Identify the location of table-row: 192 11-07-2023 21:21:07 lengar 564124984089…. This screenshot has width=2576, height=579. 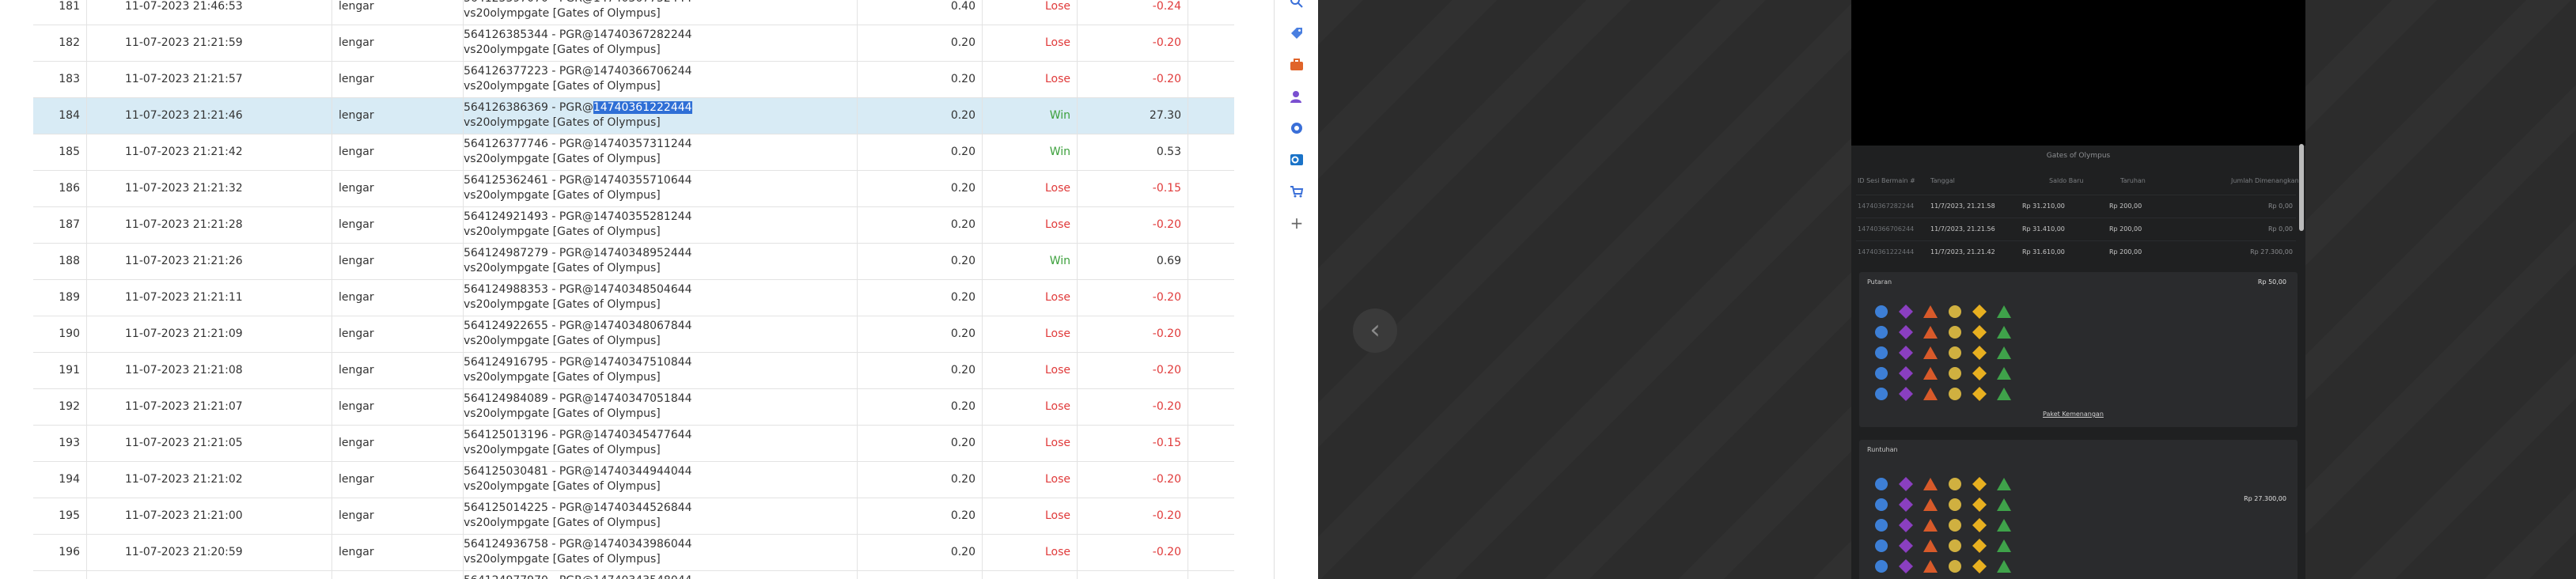
(633, 407).